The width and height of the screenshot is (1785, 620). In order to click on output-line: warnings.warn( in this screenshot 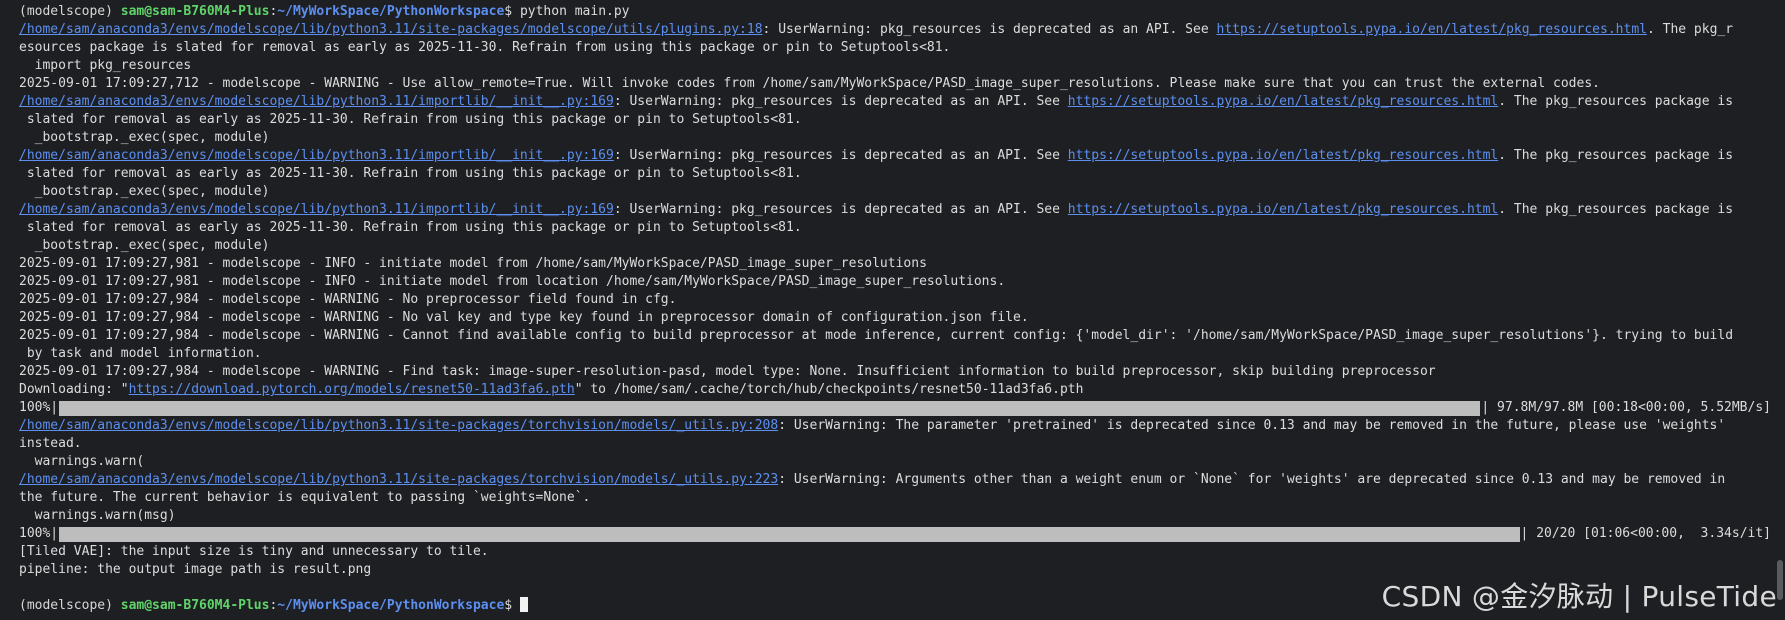, I will do `click(82, 461)`.